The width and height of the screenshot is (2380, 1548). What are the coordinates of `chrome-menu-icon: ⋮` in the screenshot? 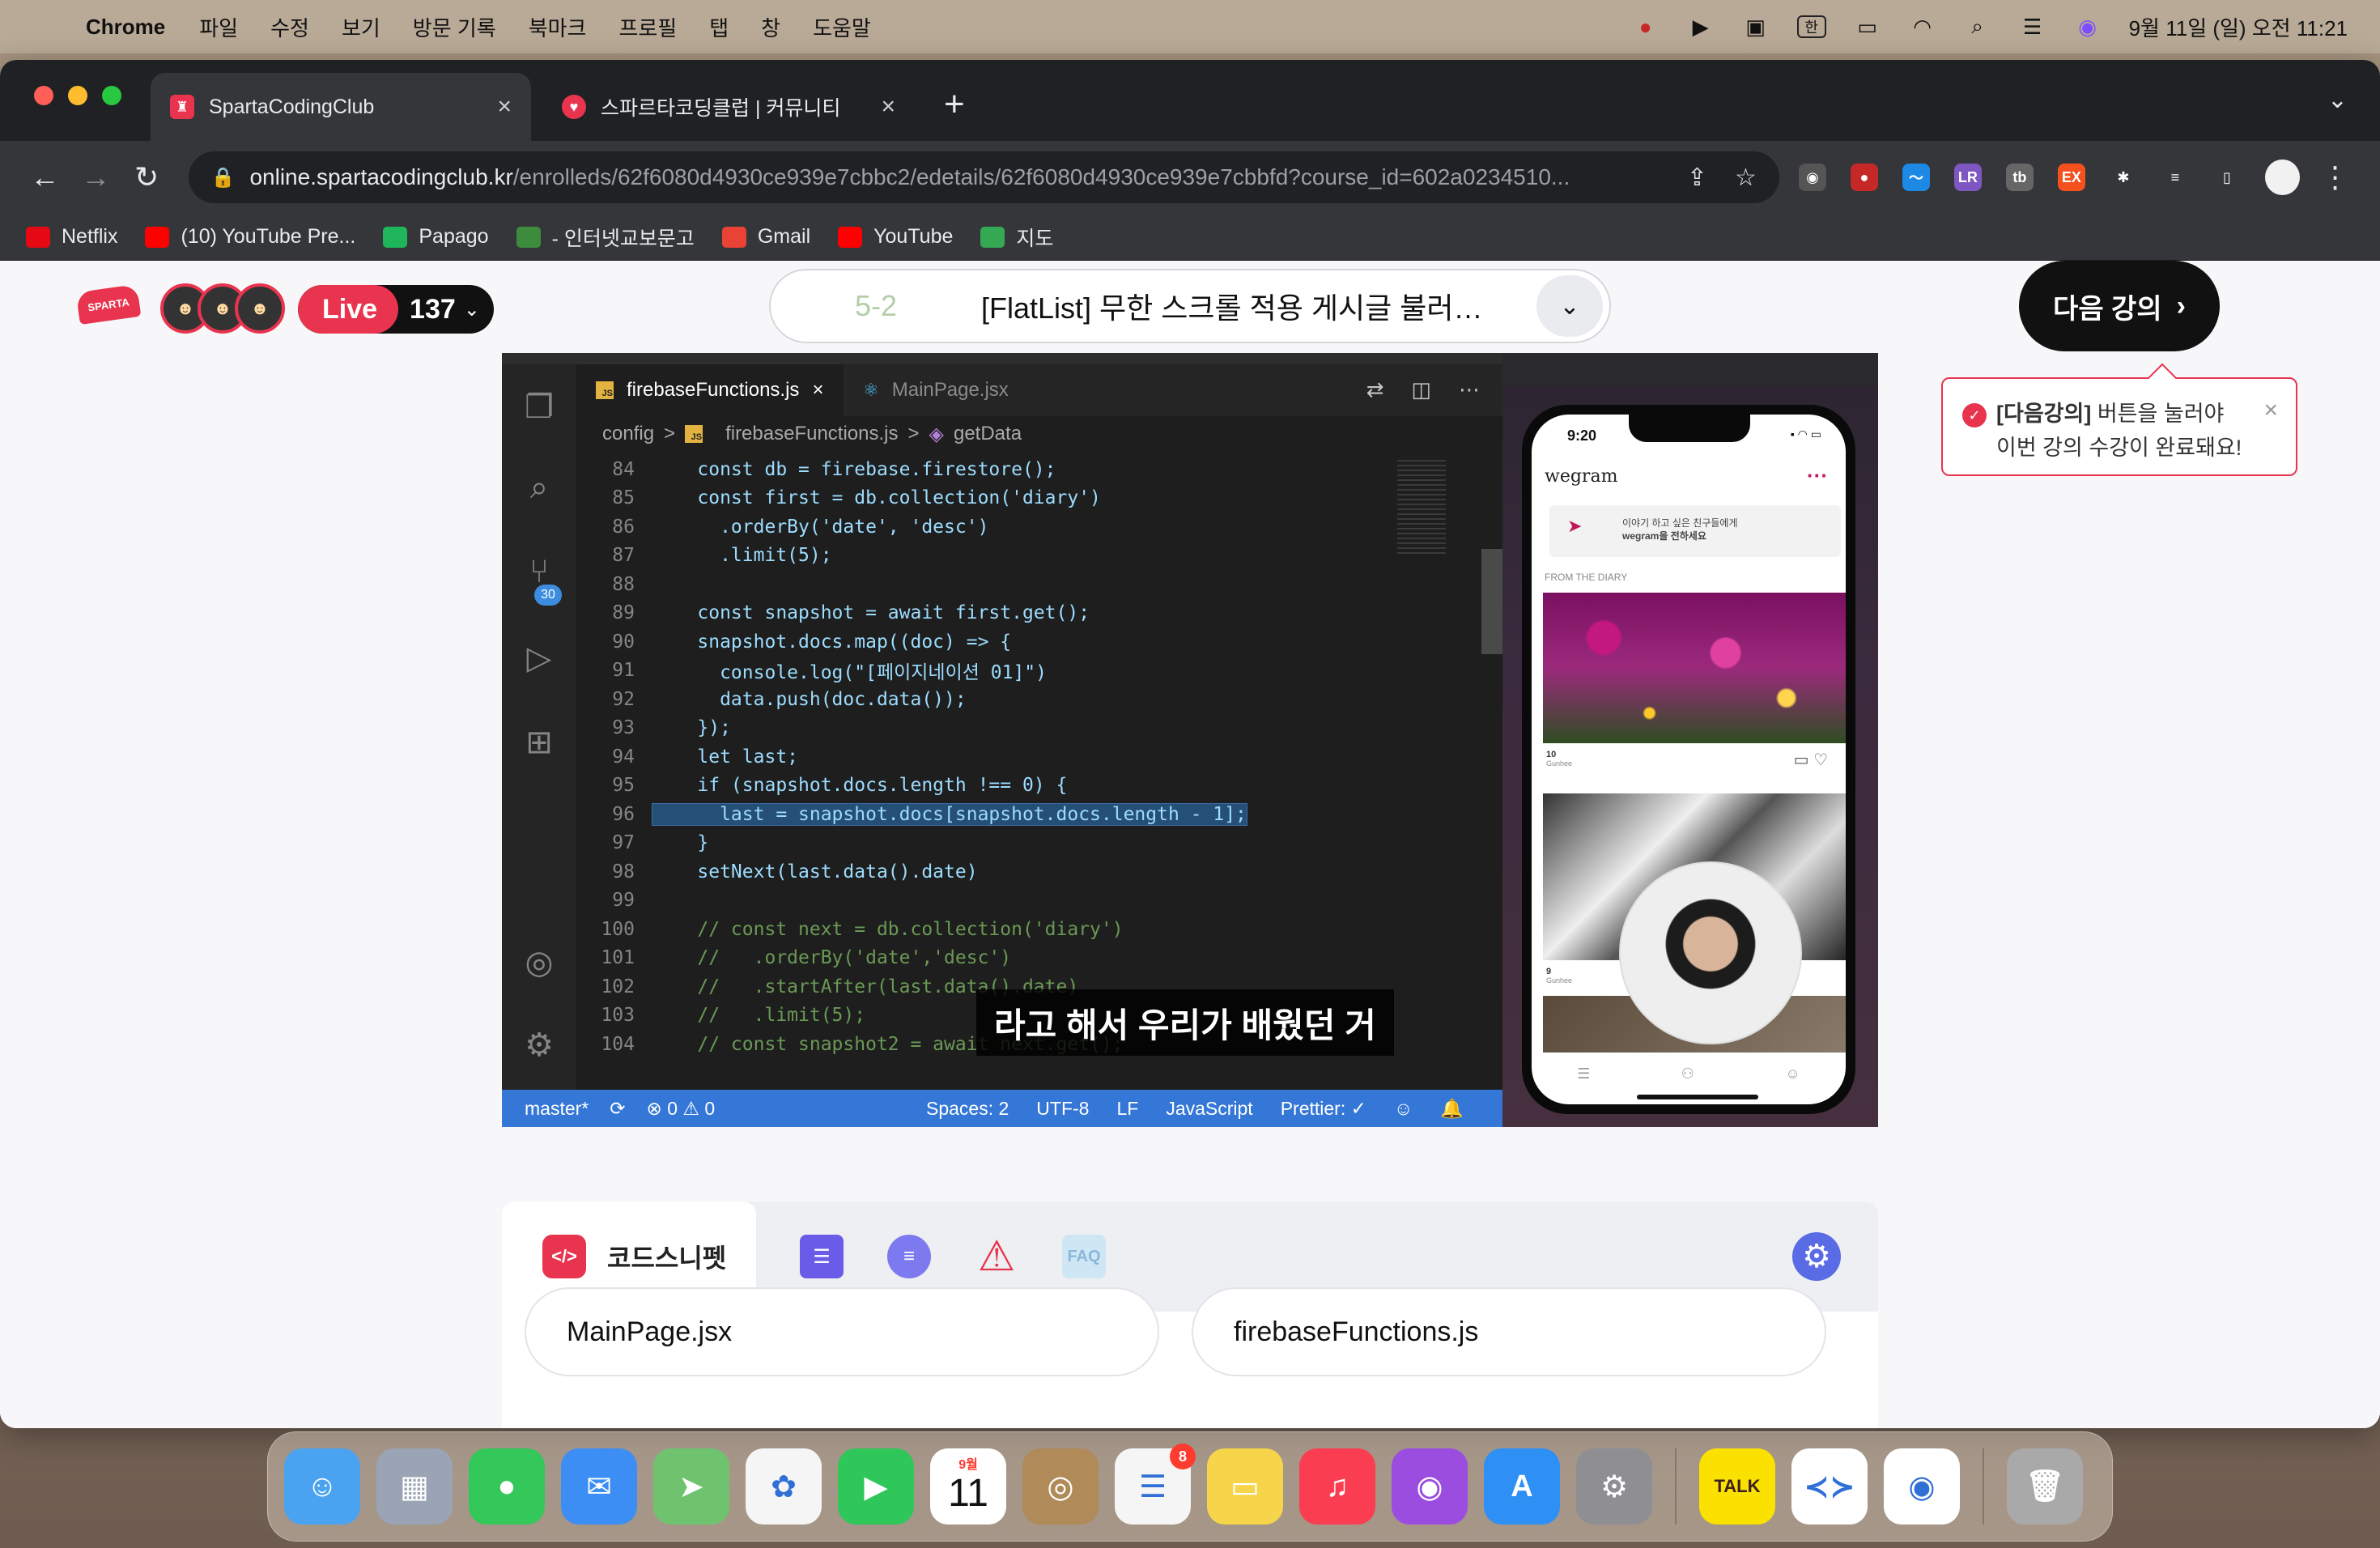 It's located at (2335, 177).